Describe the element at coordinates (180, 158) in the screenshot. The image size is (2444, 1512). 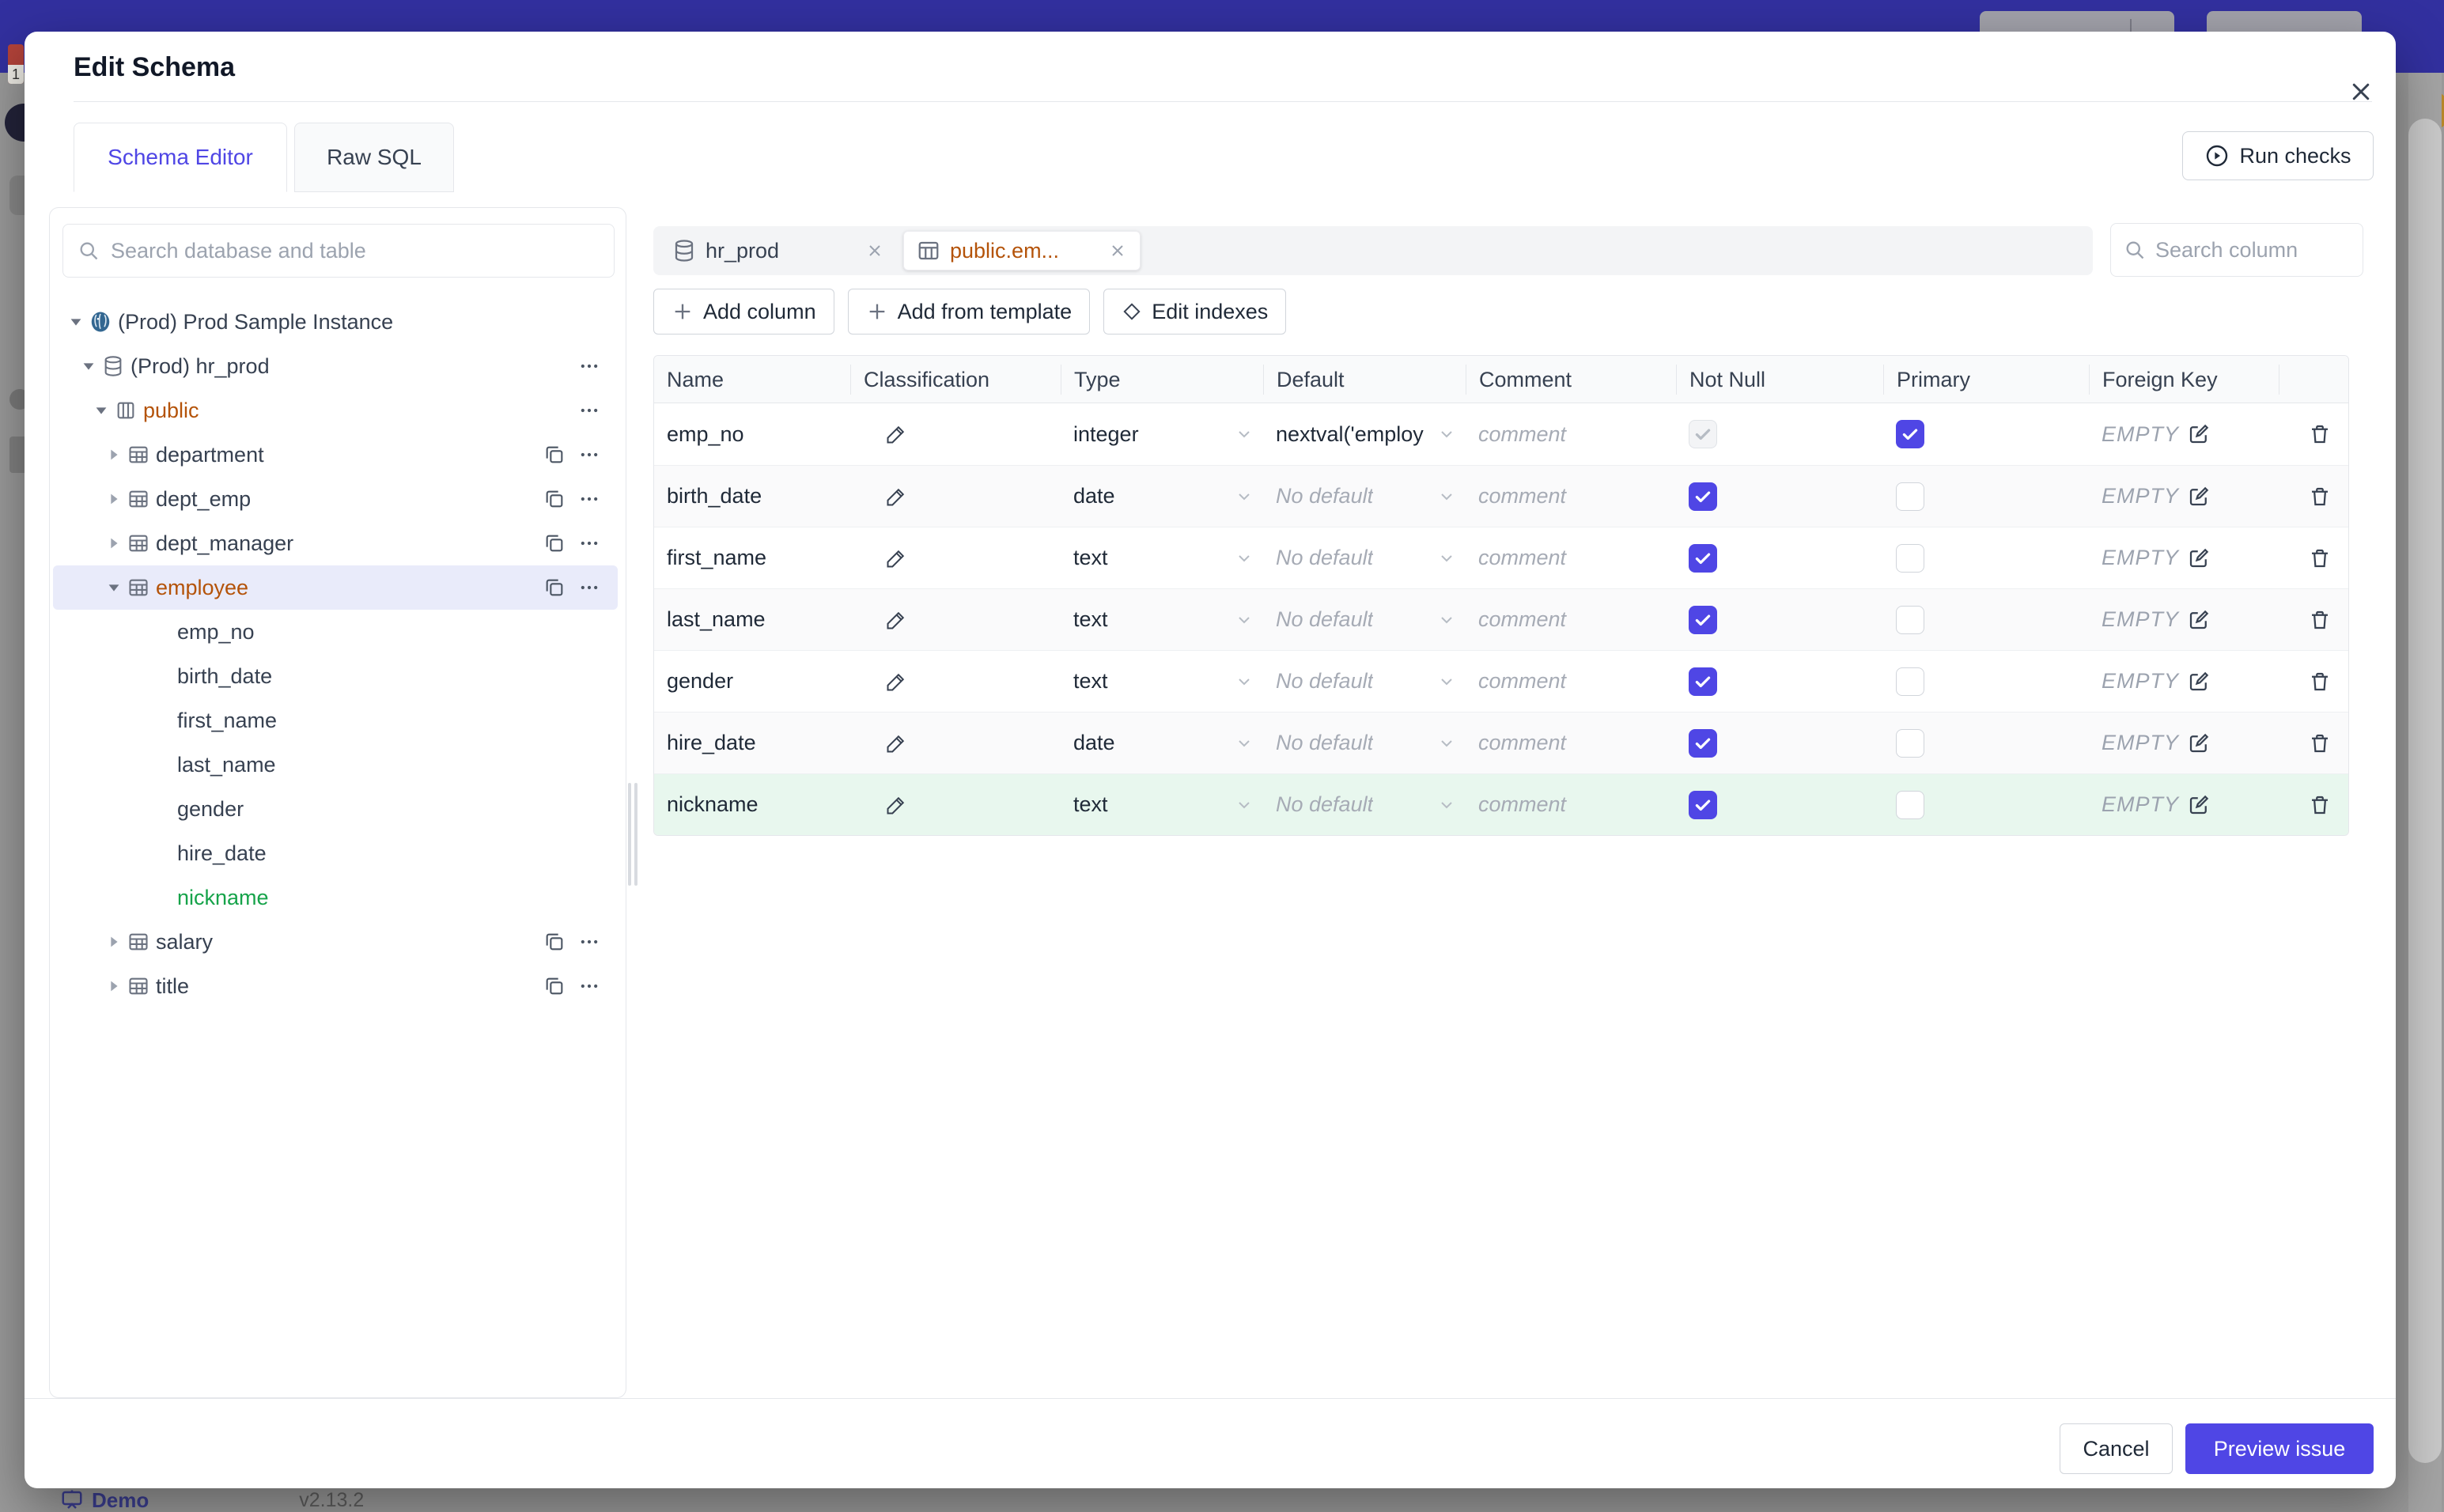
I see `tab-schema-editor: Schema Editor` at that location.